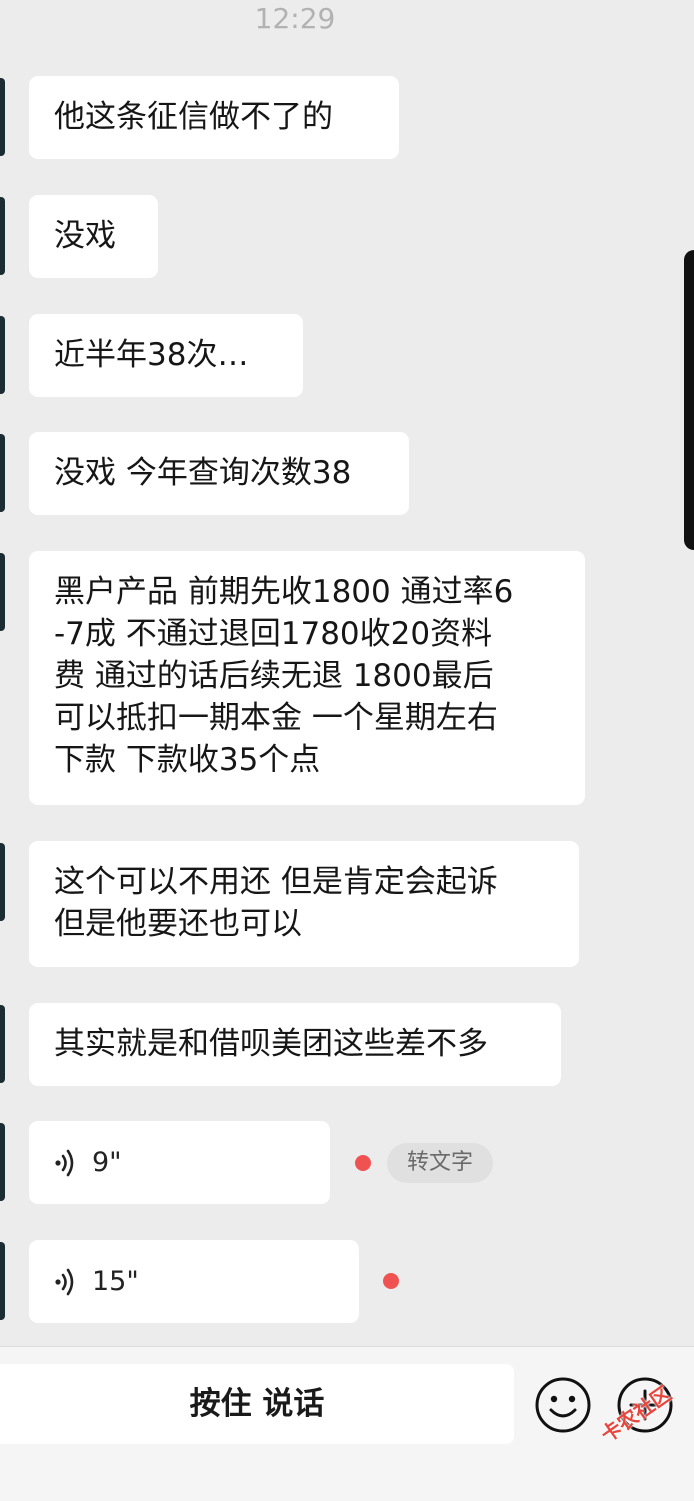  I want to click on message-line: 这个可以不用还 但是肯定会起诉, so click(276, 882).